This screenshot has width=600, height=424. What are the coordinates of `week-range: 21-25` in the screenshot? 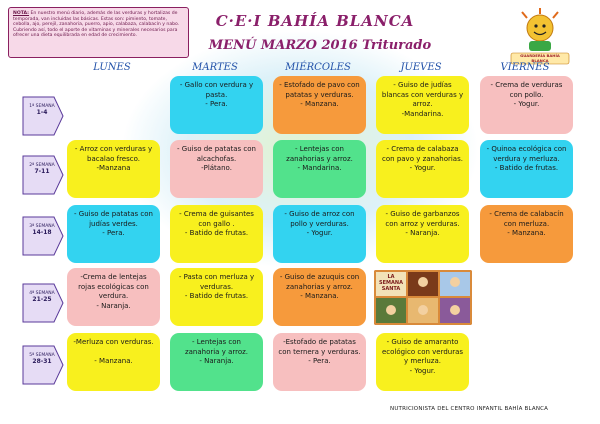 It's located at (42, 299).